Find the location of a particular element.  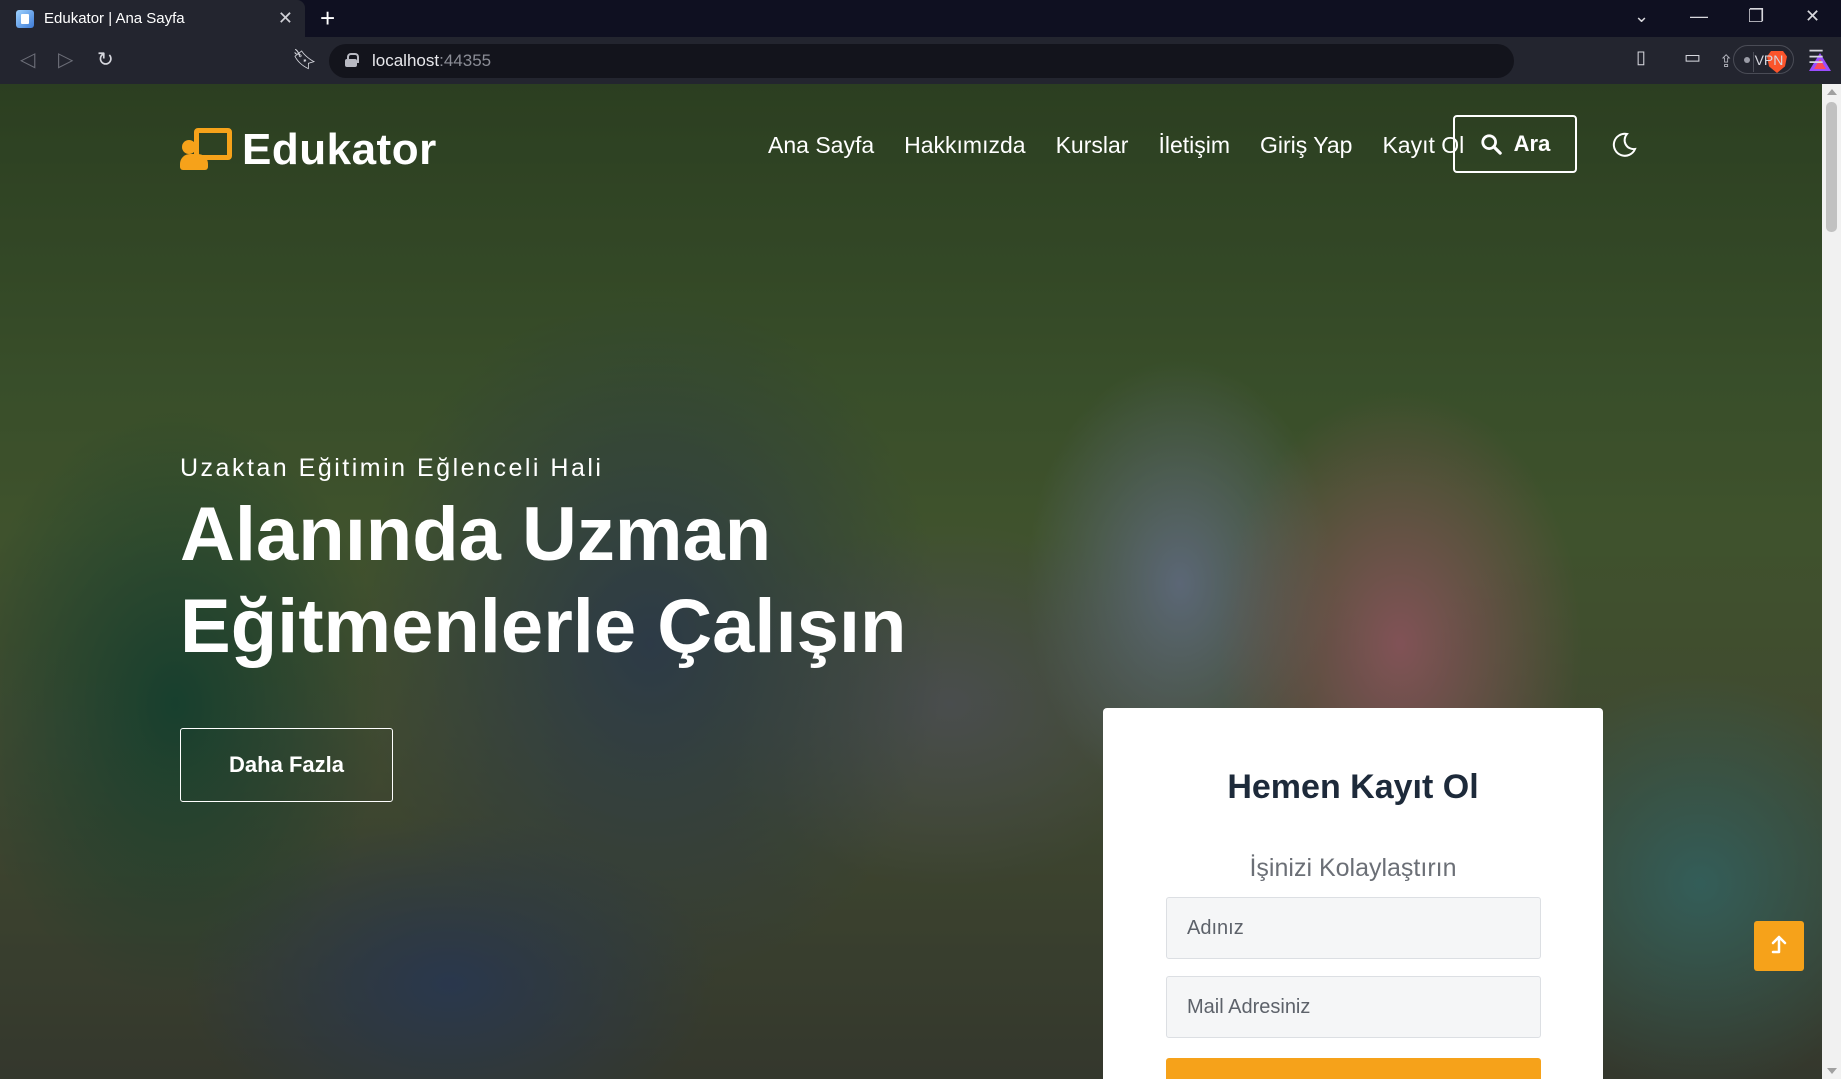

nav-link-about: Hakkımızda is located at coordinates (964, 145).